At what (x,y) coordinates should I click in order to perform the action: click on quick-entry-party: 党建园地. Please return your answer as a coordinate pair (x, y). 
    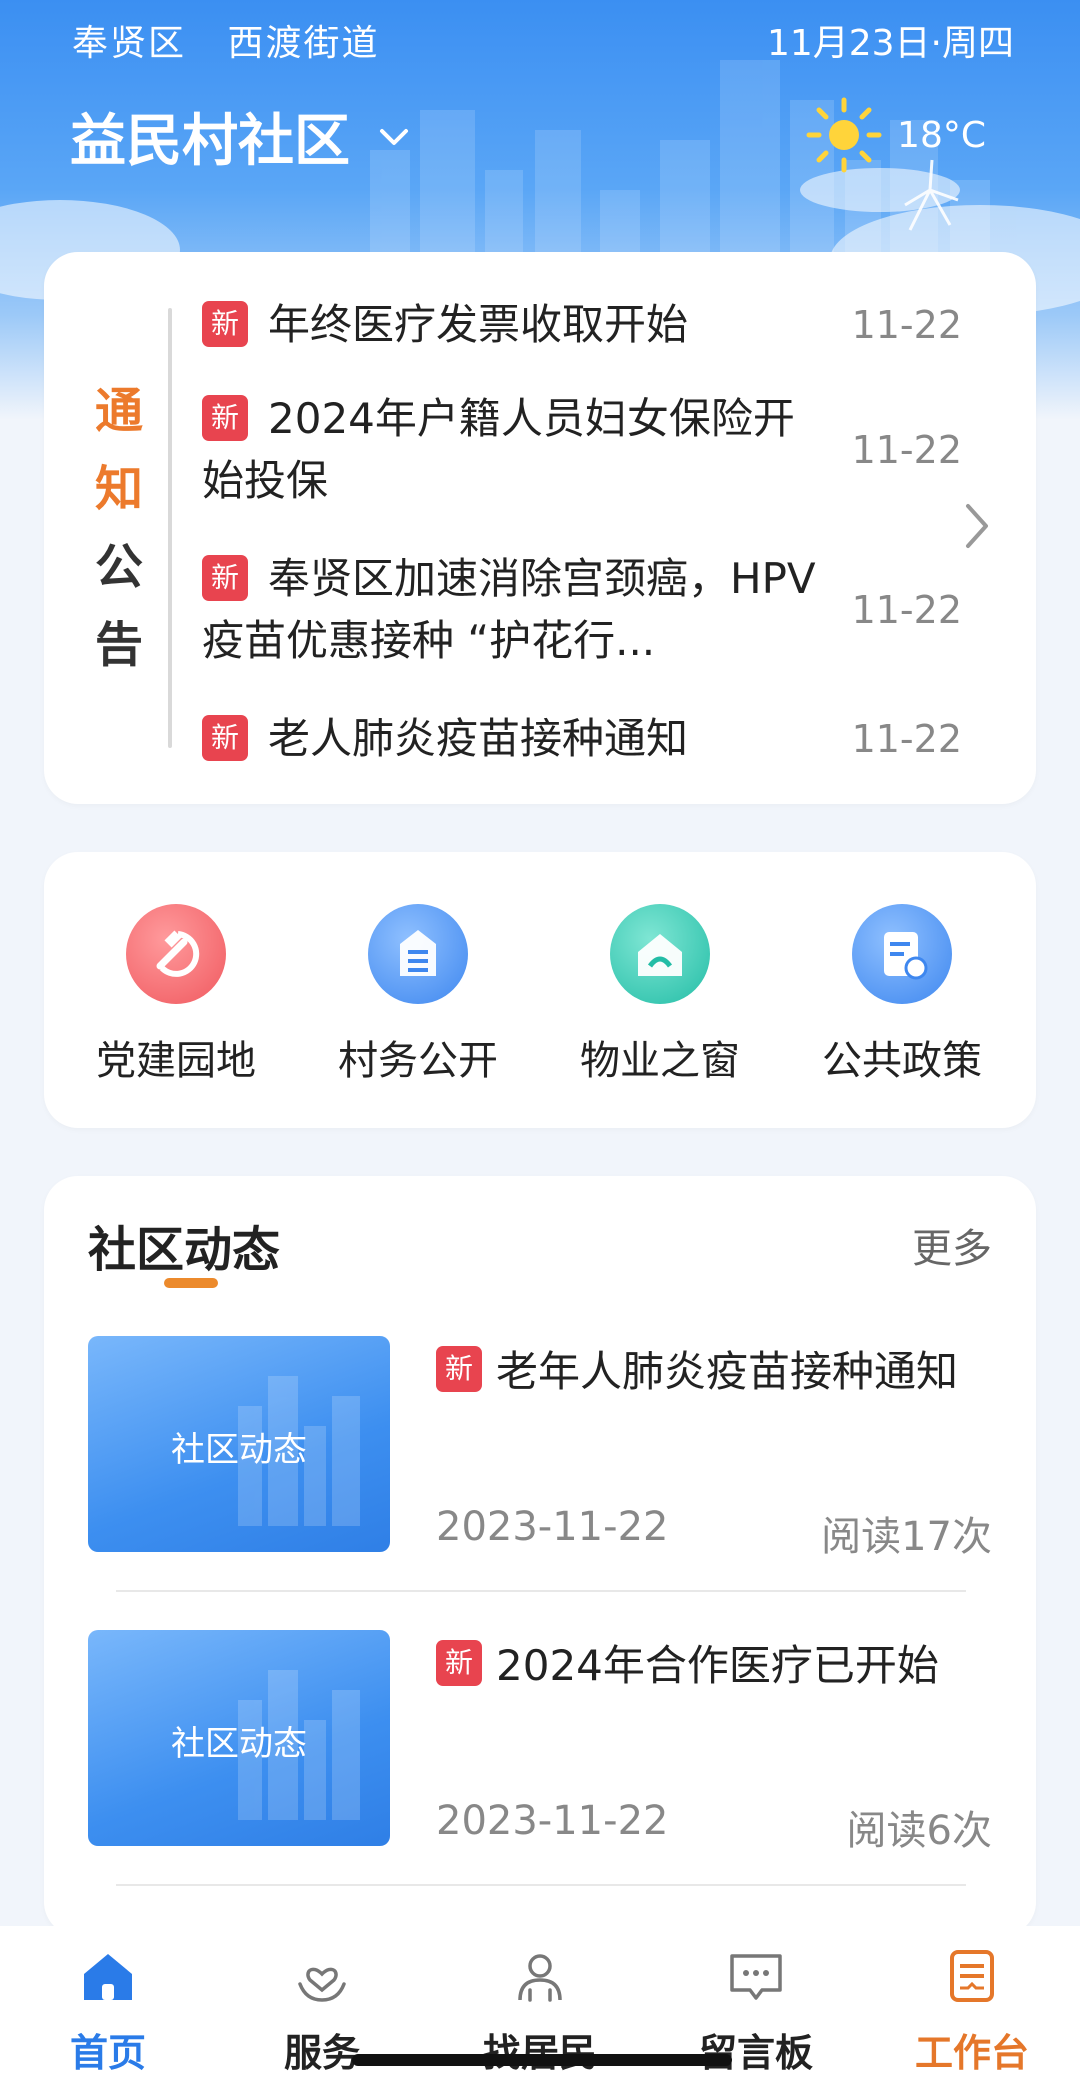
    Looking at the image, I should click on (176, 995).